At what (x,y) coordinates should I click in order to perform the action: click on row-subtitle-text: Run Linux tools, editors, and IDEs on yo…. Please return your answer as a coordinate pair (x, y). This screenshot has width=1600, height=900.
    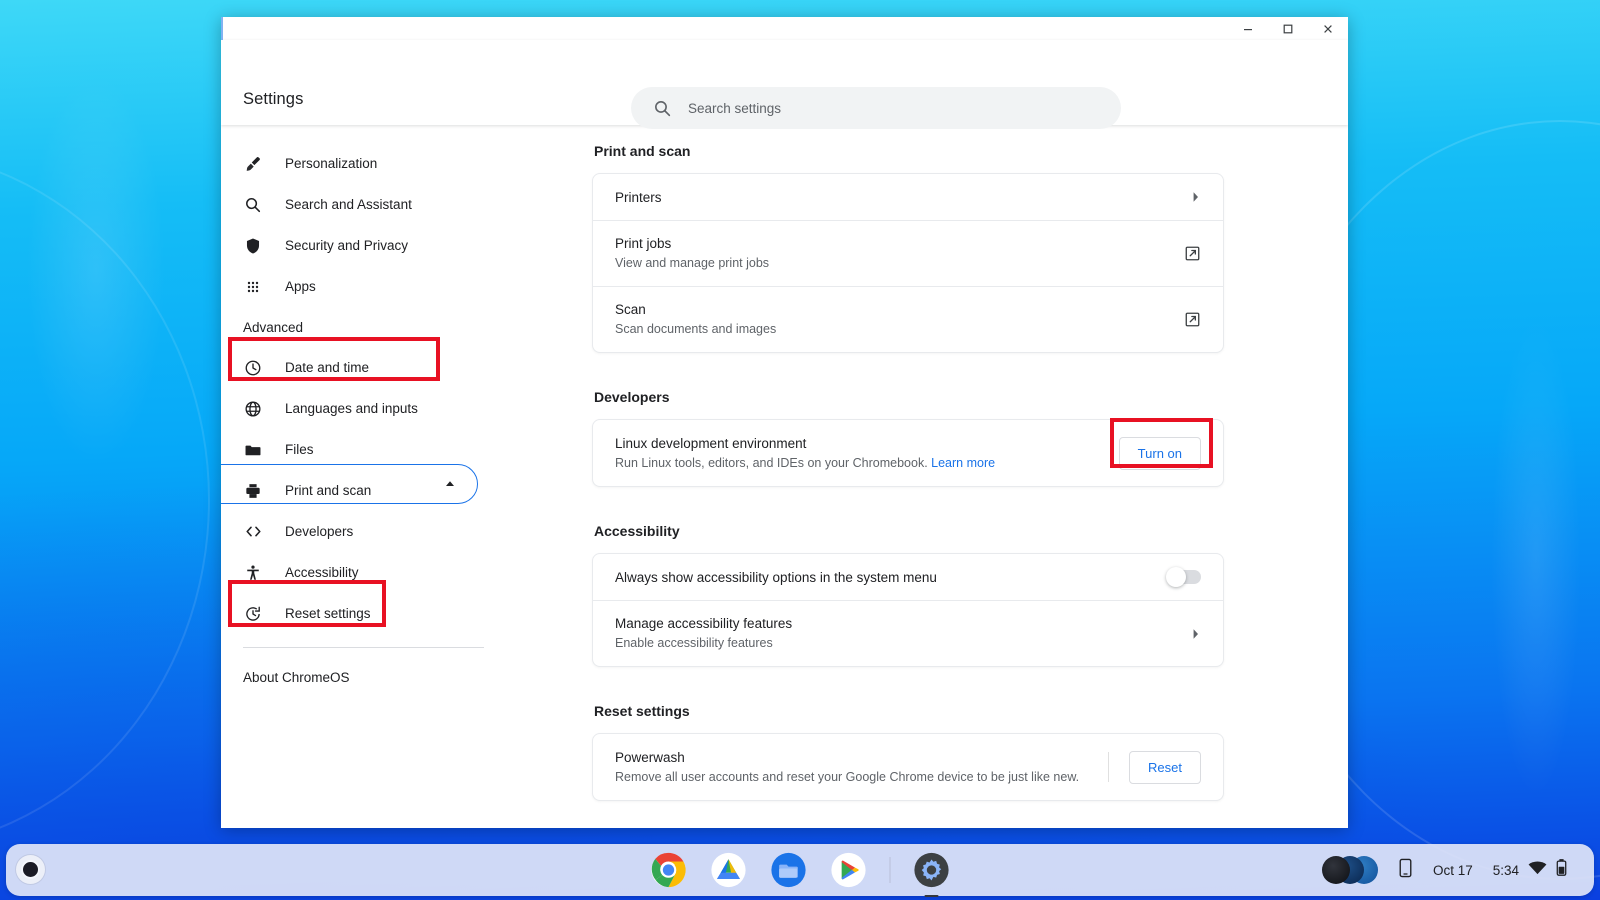
    Looking at the image, I should click on (771, 462).